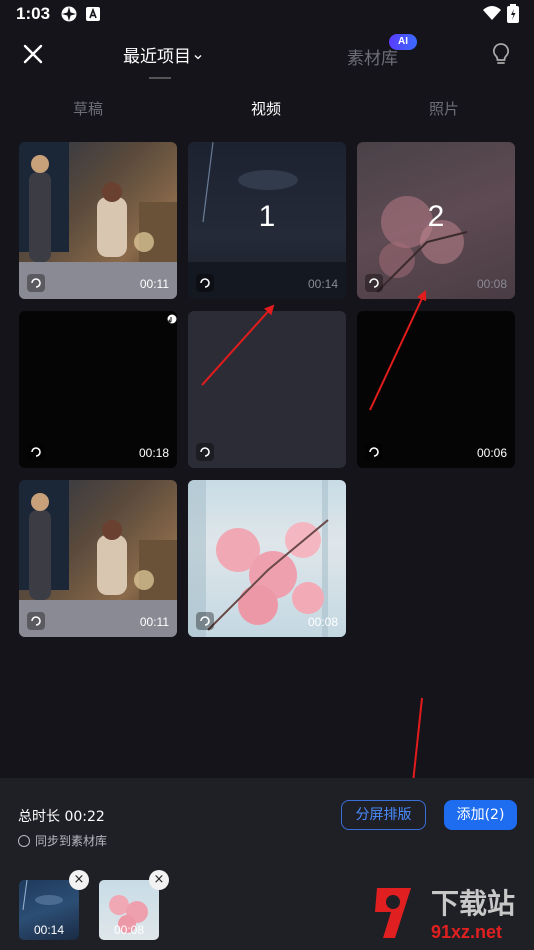 The width and height of the screenshot is (534, 950). Describe the element at coordinates (157, 57) in the screenshot. I see `recent-projects-label: 最近项目` at that location.